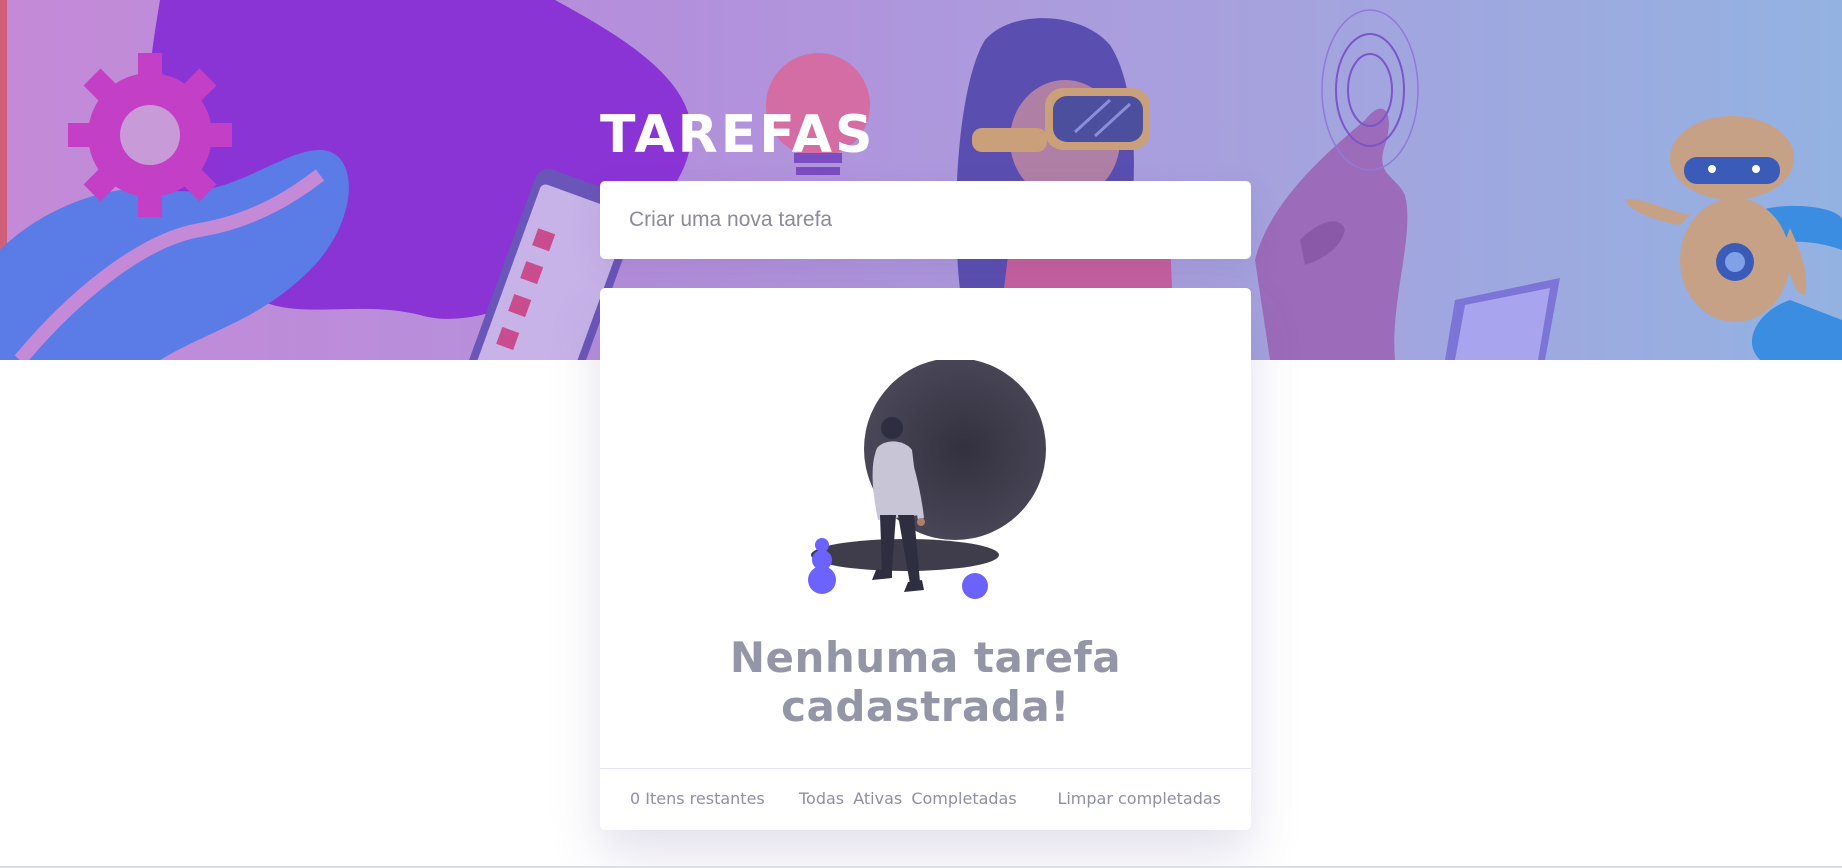  Describe the element at coordinates (150, 135) in the screenshot. I see `gear-icon` at that location.